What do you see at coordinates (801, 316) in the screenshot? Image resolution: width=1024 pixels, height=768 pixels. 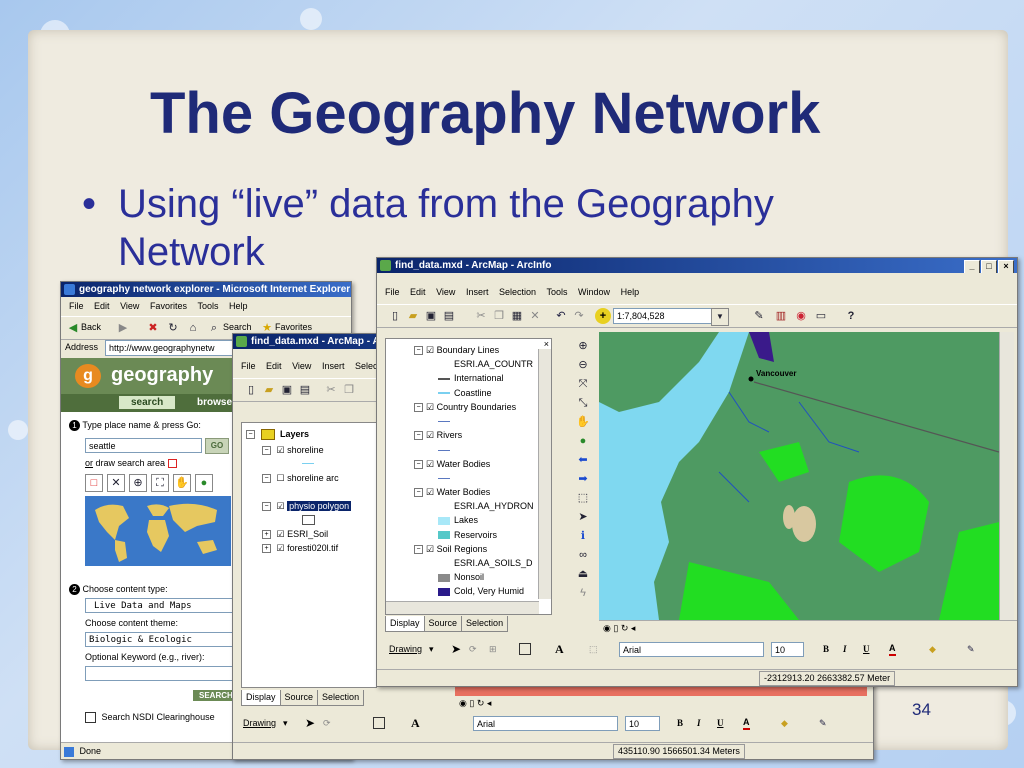 I see `catalog-icon: ◉` at bounding box center [801, 316].